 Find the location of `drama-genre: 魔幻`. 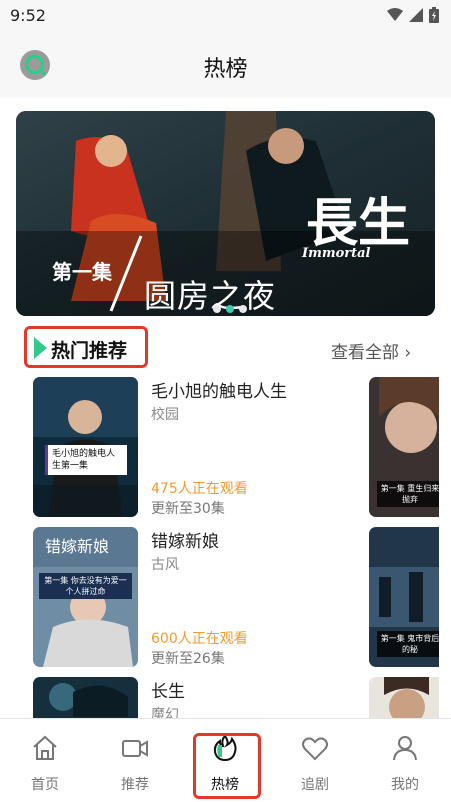

drama-genre: 魔幻 is located at coordinates (165, 712).